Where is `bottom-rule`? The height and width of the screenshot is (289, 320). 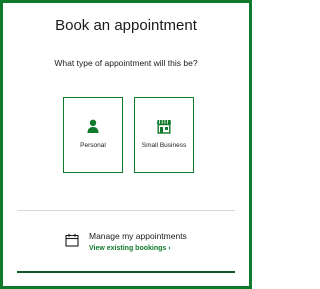
bottom-rule is located at coordinates (126, 272).